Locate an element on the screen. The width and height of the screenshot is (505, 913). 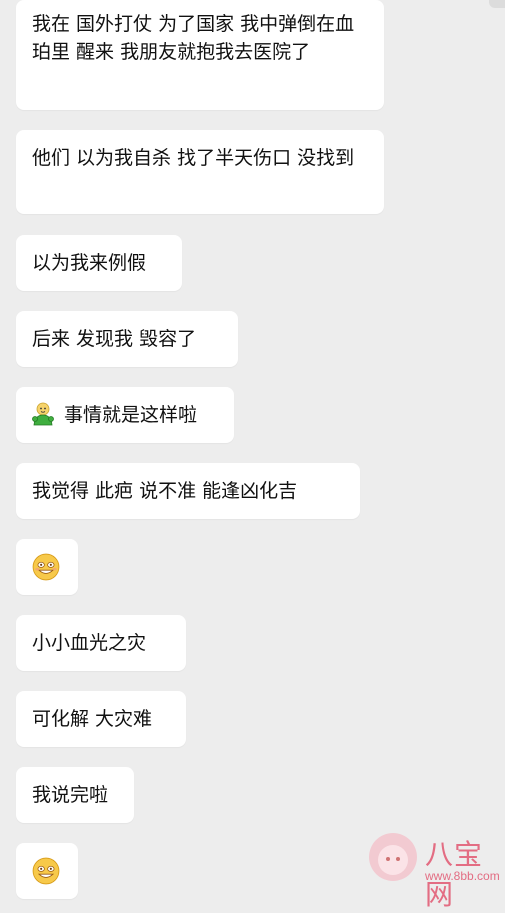
message-text: 小小血光之灾 is located at coordinates (89, 643).